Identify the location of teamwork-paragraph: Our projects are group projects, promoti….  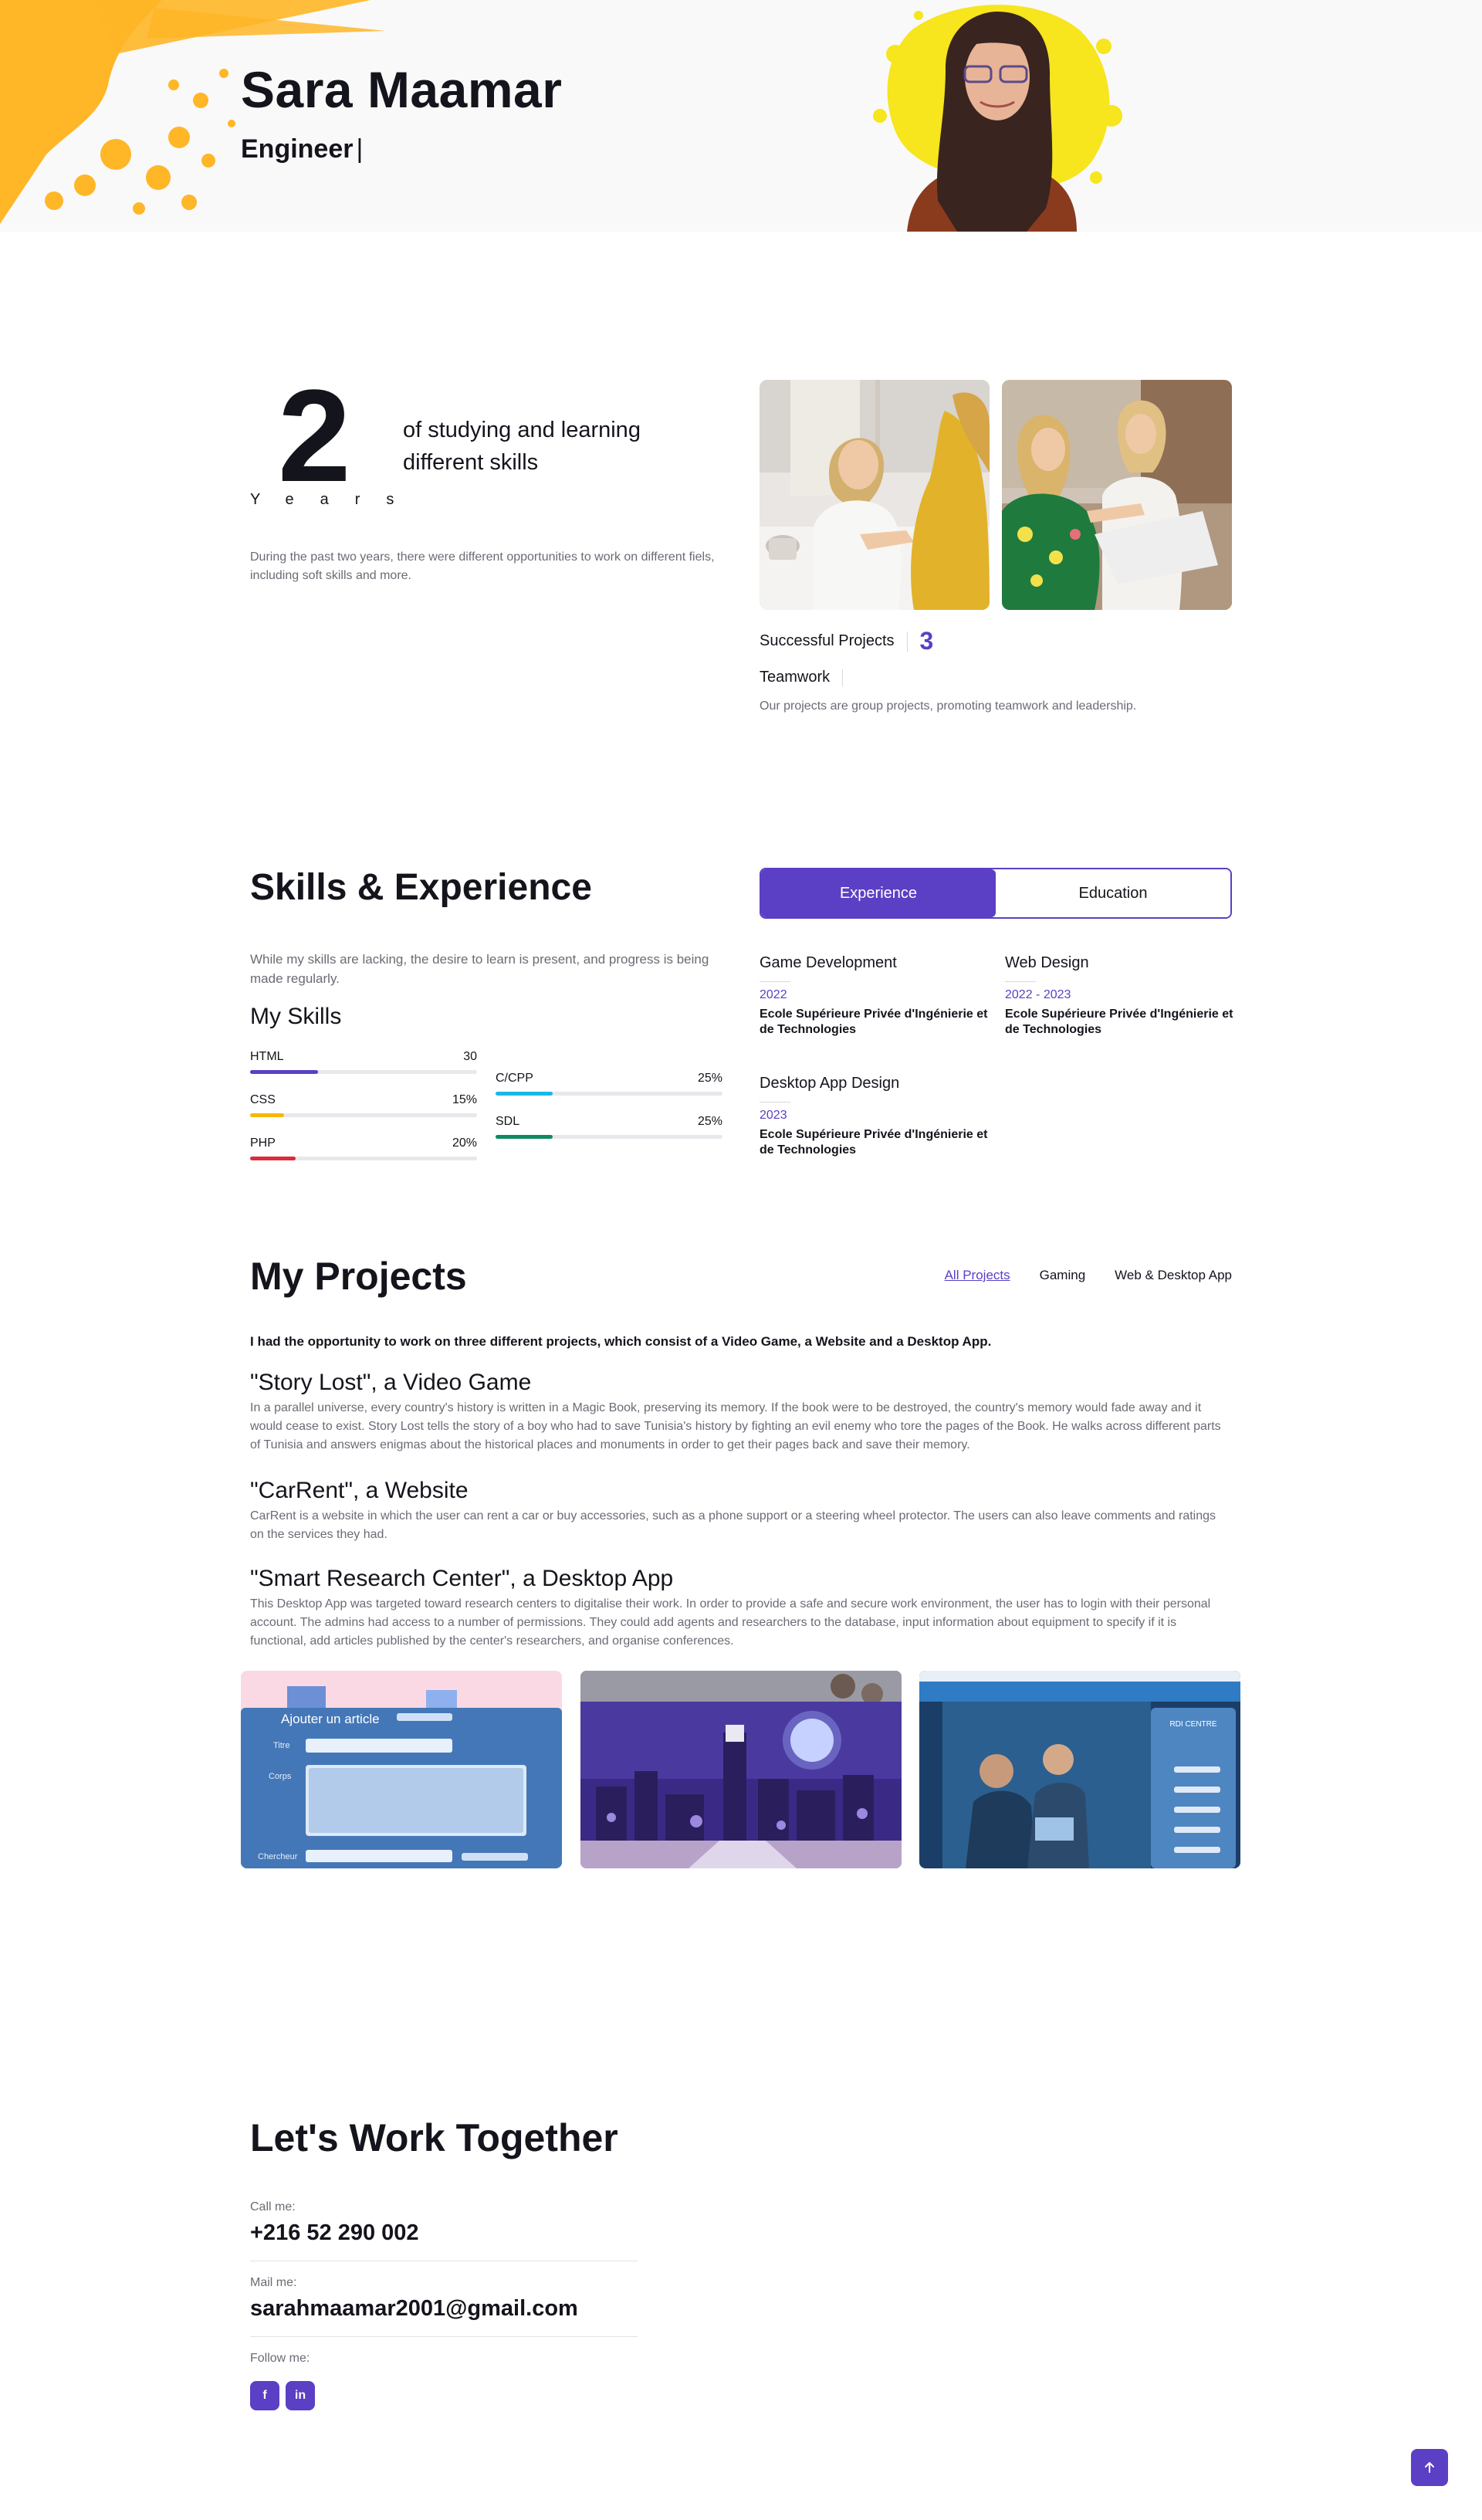
(948, 706).